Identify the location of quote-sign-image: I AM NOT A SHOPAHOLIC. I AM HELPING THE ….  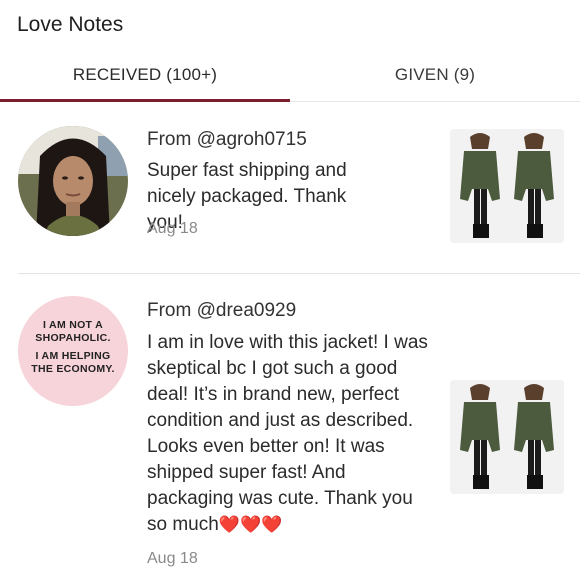
(73, 351).